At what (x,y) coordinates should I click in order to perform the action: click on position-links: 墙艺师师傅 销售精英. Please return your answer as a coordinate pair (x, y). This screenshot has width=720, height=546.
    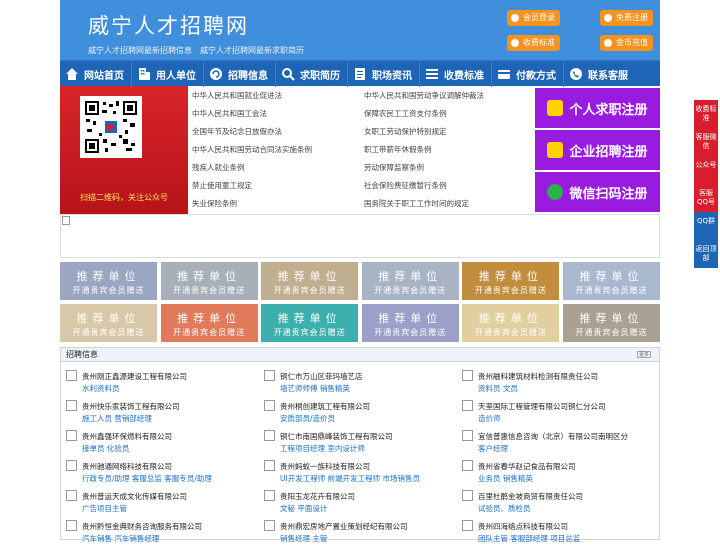
    Looking at the image, I should click on (315, 388).